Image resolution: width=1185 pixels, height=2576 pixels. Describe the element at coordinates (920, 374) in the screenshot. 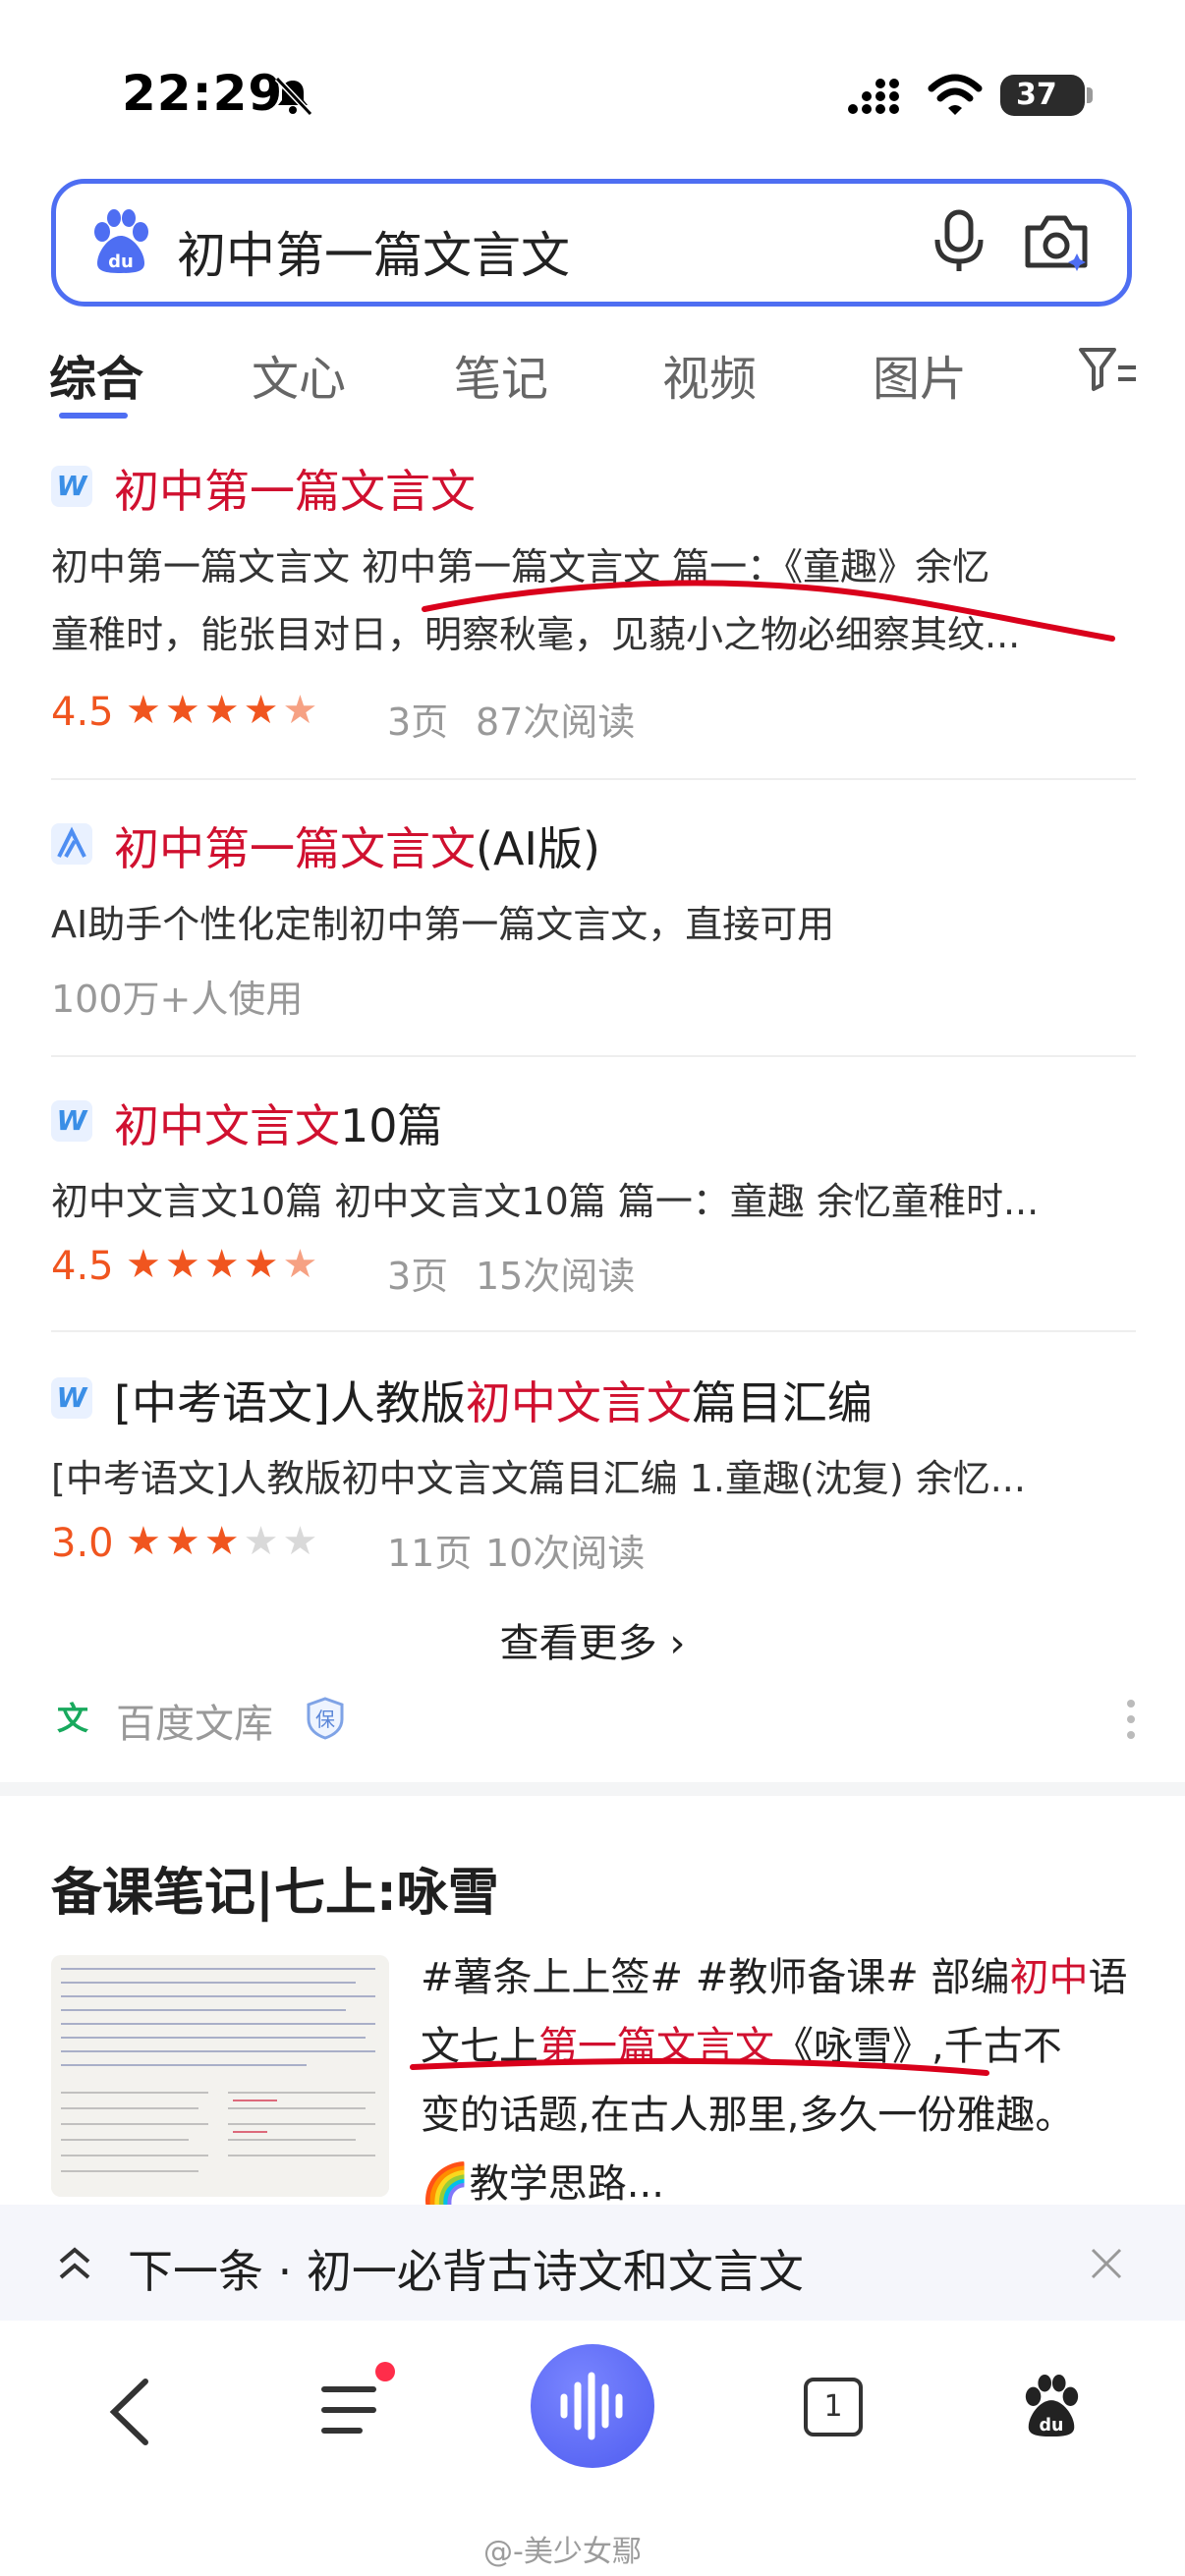

I see `tab-images: 图片` at that location.